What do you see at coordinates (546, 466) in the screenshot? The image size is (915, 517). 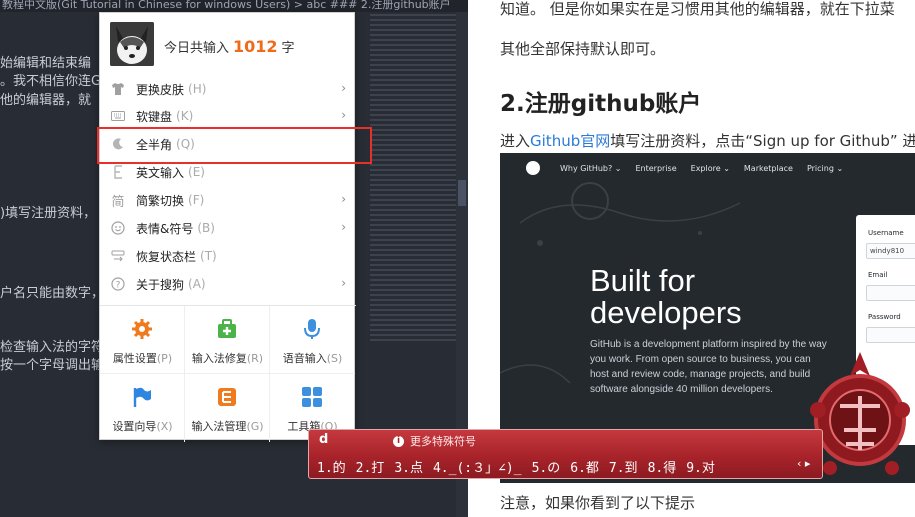 I see `candidate-item: 5.の` at bounding box center [546, 466].